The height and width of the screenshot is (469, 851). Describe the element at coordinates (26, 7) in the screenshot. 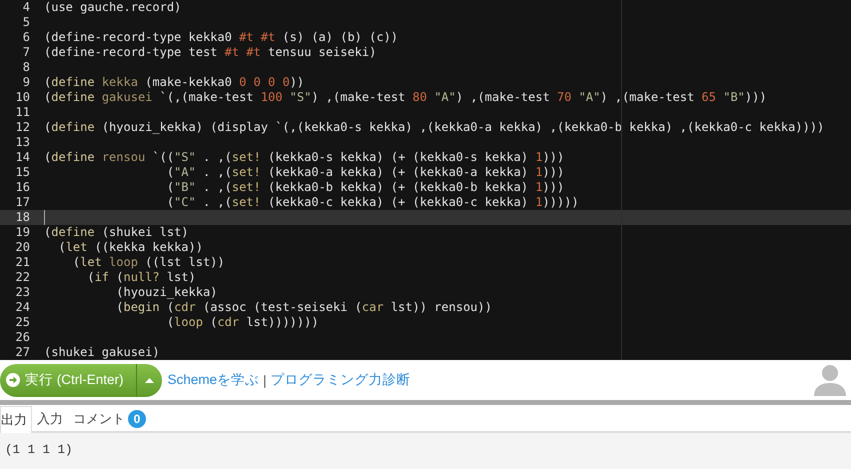

I see `line-number: 4` at that location.